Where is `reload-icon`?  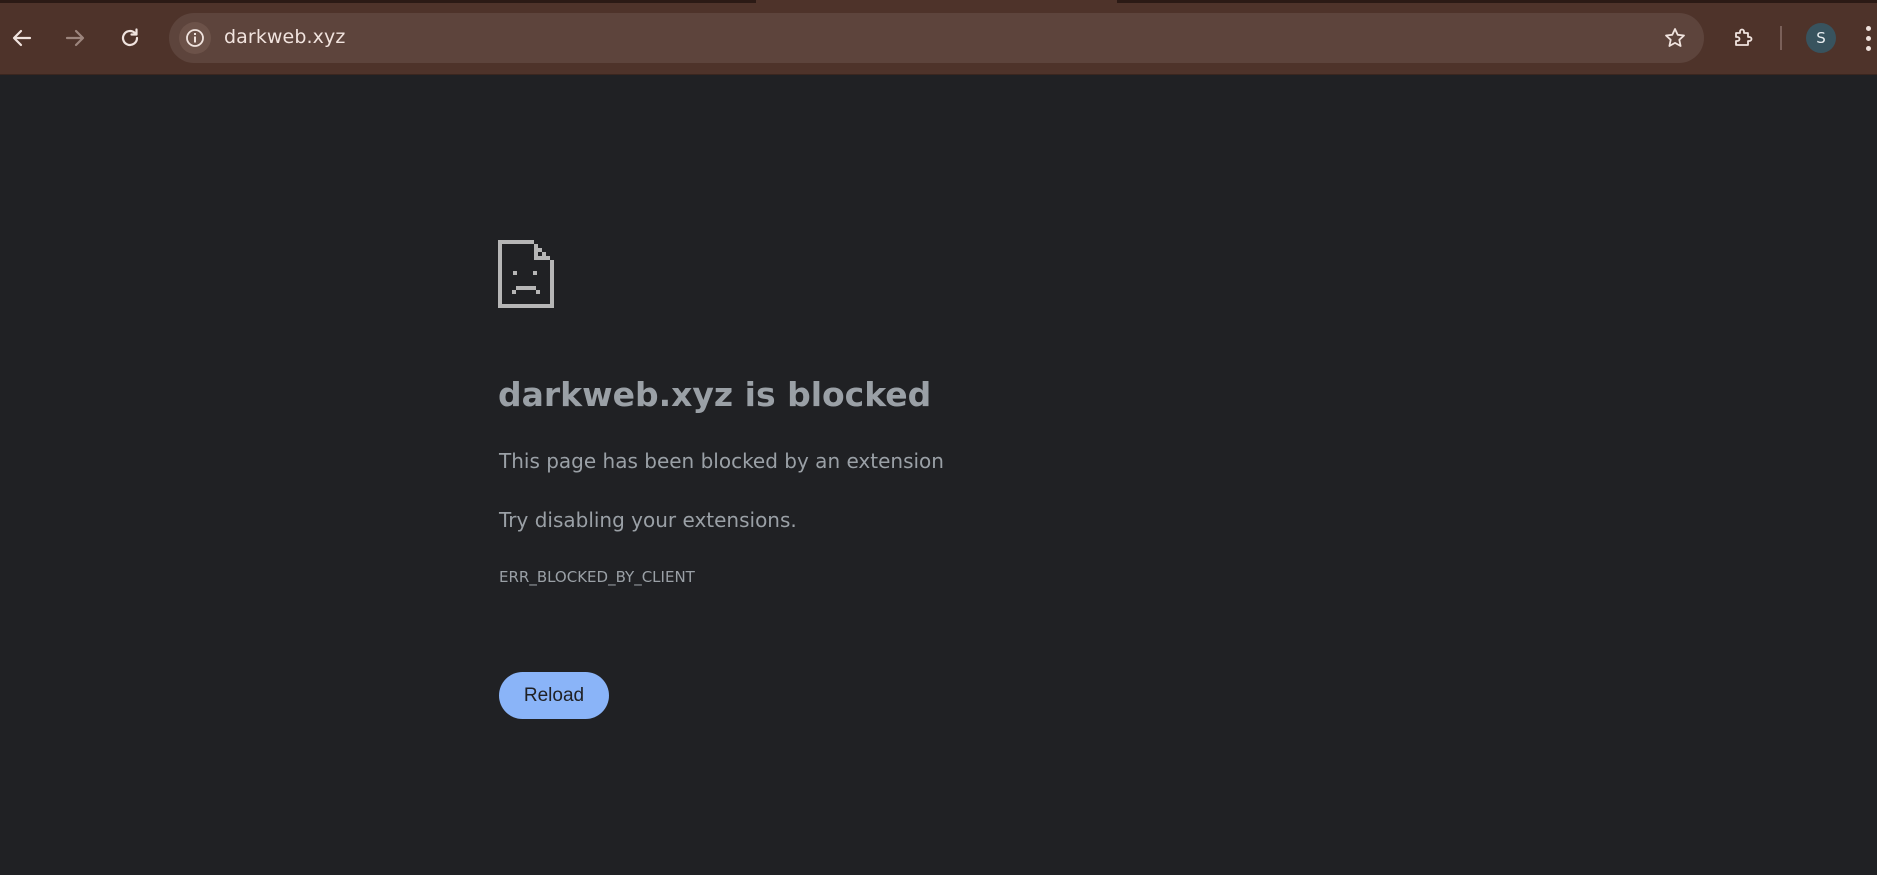
reload-icon is located at coordinates (130, 37).